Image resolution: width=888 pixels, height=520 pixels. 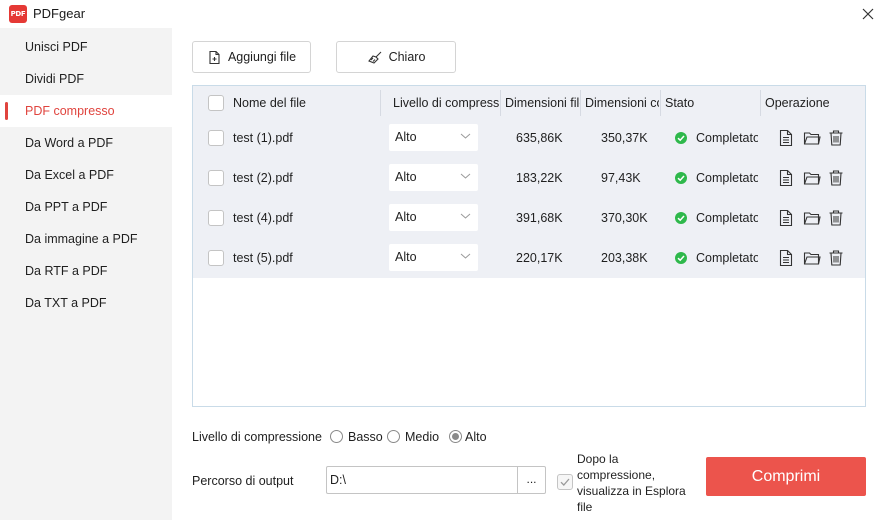 I want to click on title-bar: PDF PDFgear, so click(x=444, y=14).